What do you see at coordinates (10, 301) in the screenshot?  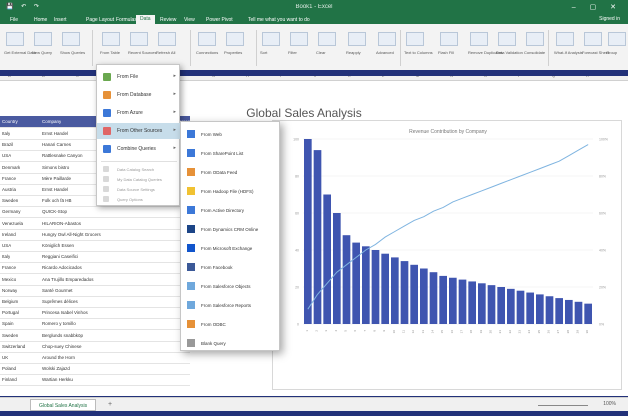 I see `table-cell: Belgium` at bounding box center [10, 301].